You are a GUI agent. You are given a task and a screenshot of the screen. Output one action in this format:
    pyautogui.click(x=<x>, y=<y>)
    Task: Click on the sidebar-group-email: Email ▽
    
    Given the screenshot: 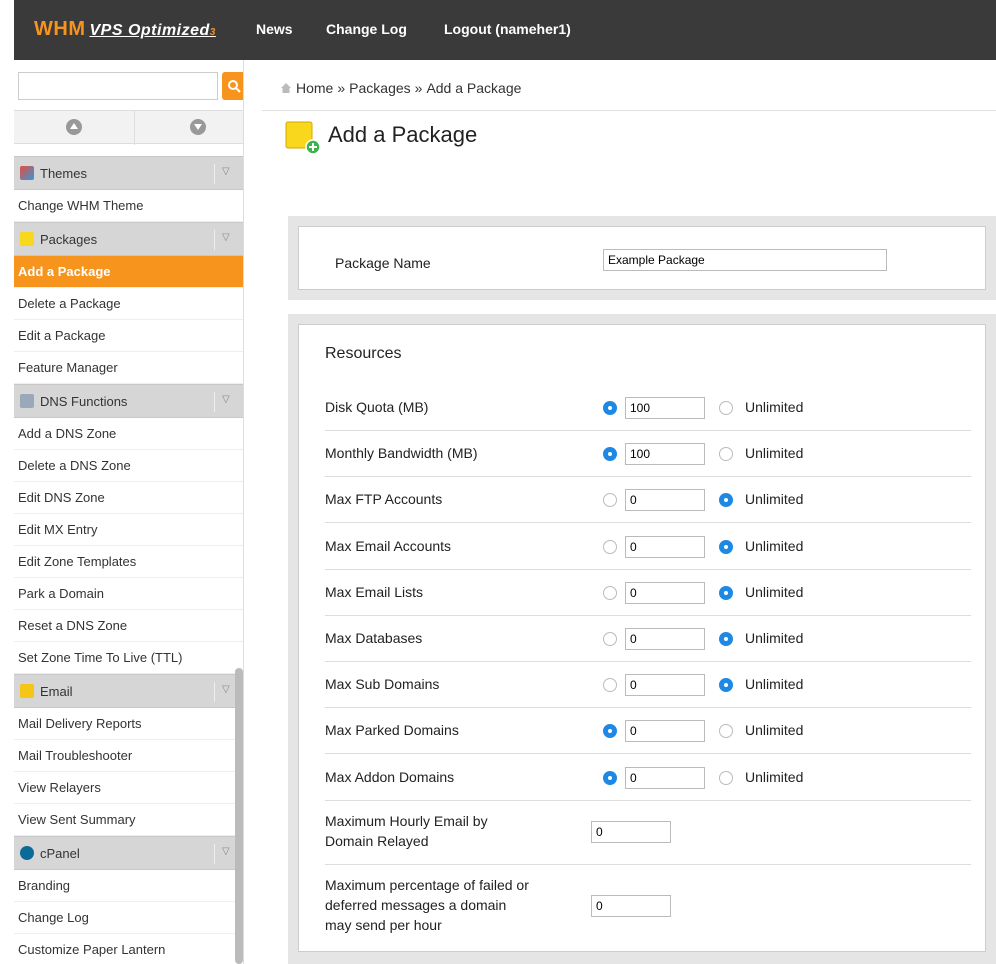 What is the action you would take?
    pyautogui.click(x=128, y=691)
    